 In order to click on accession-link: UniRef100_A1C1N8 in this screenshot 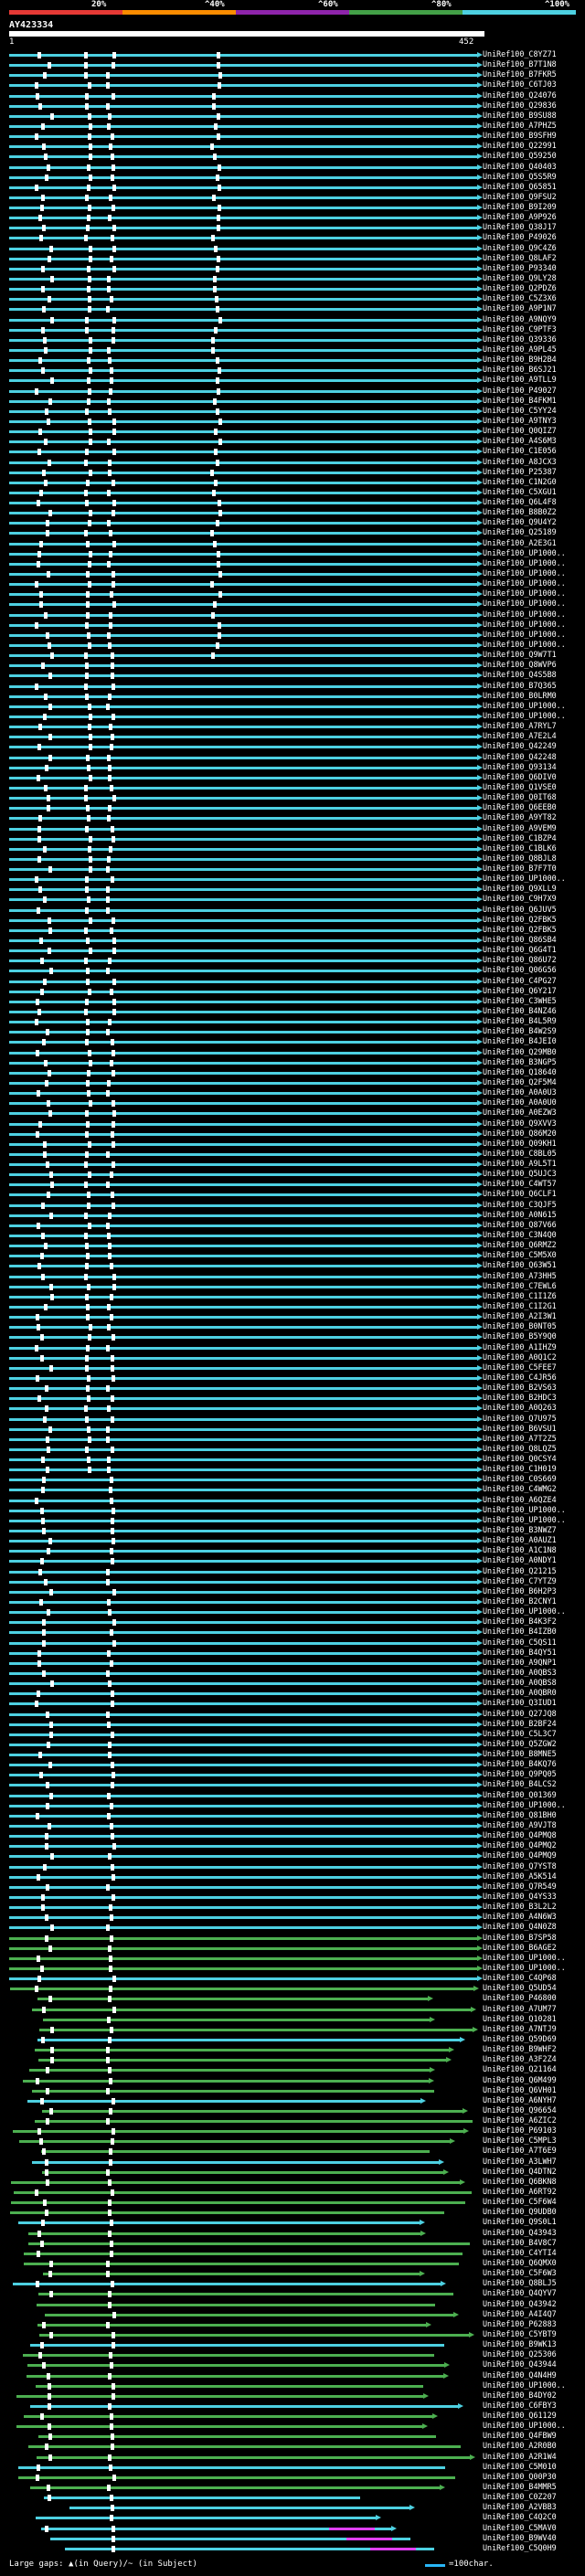, I will do `click(534, 1550)`.